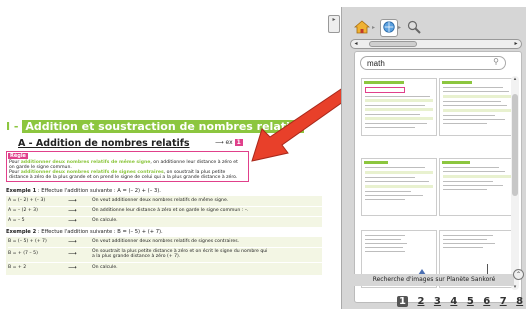 This screenshot has width=526, height=310. I want to click on page-link: 1, so click(402, 301).